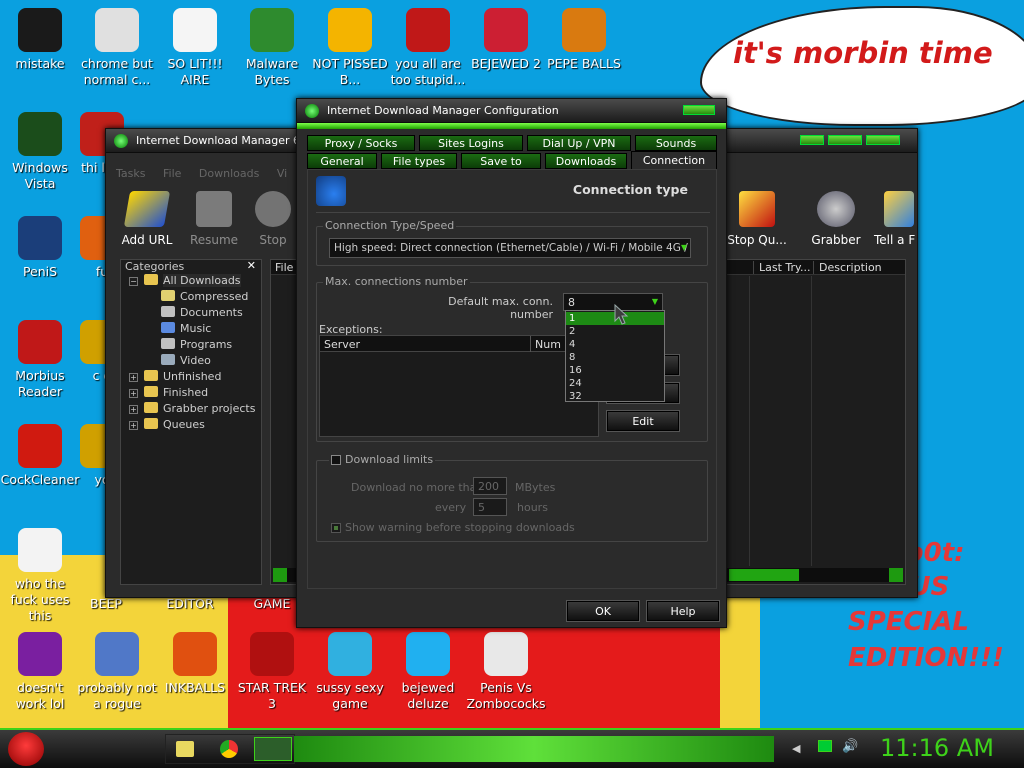  I want to click on grabber-button: Grabber, so click(836, 219).